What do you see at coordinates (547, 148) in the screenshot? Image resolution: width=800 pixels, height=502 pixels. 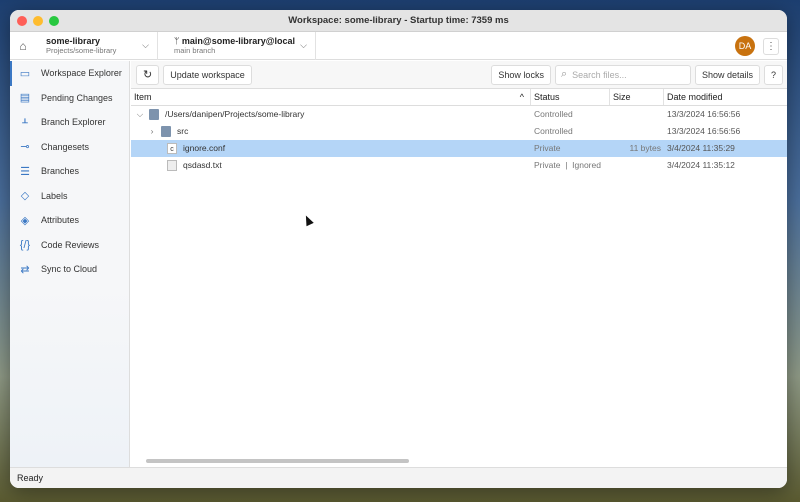 I see `item-status: Private` at bounding box center [547, 148].